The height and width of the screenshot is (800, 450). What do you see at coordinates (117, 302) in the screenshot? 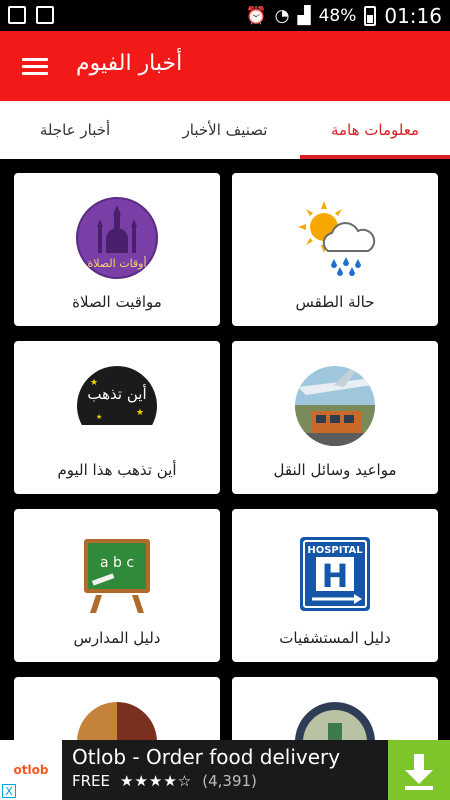
I see `card-label: مواقيت الصلاة` at bounding box center [117, 302].